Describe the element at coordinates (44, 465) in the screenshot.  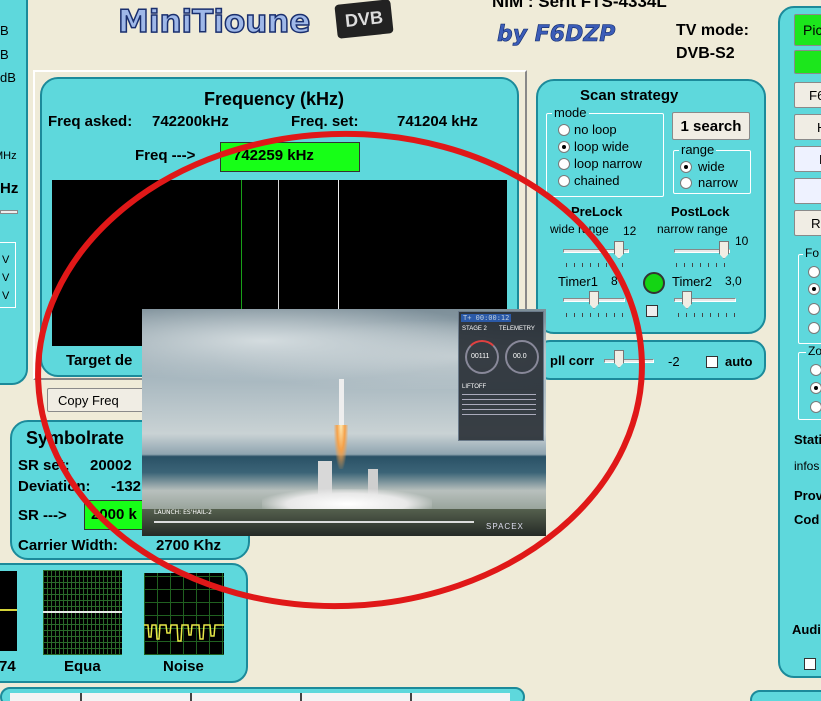
I see `sr-set-label: SR set:` at that location.